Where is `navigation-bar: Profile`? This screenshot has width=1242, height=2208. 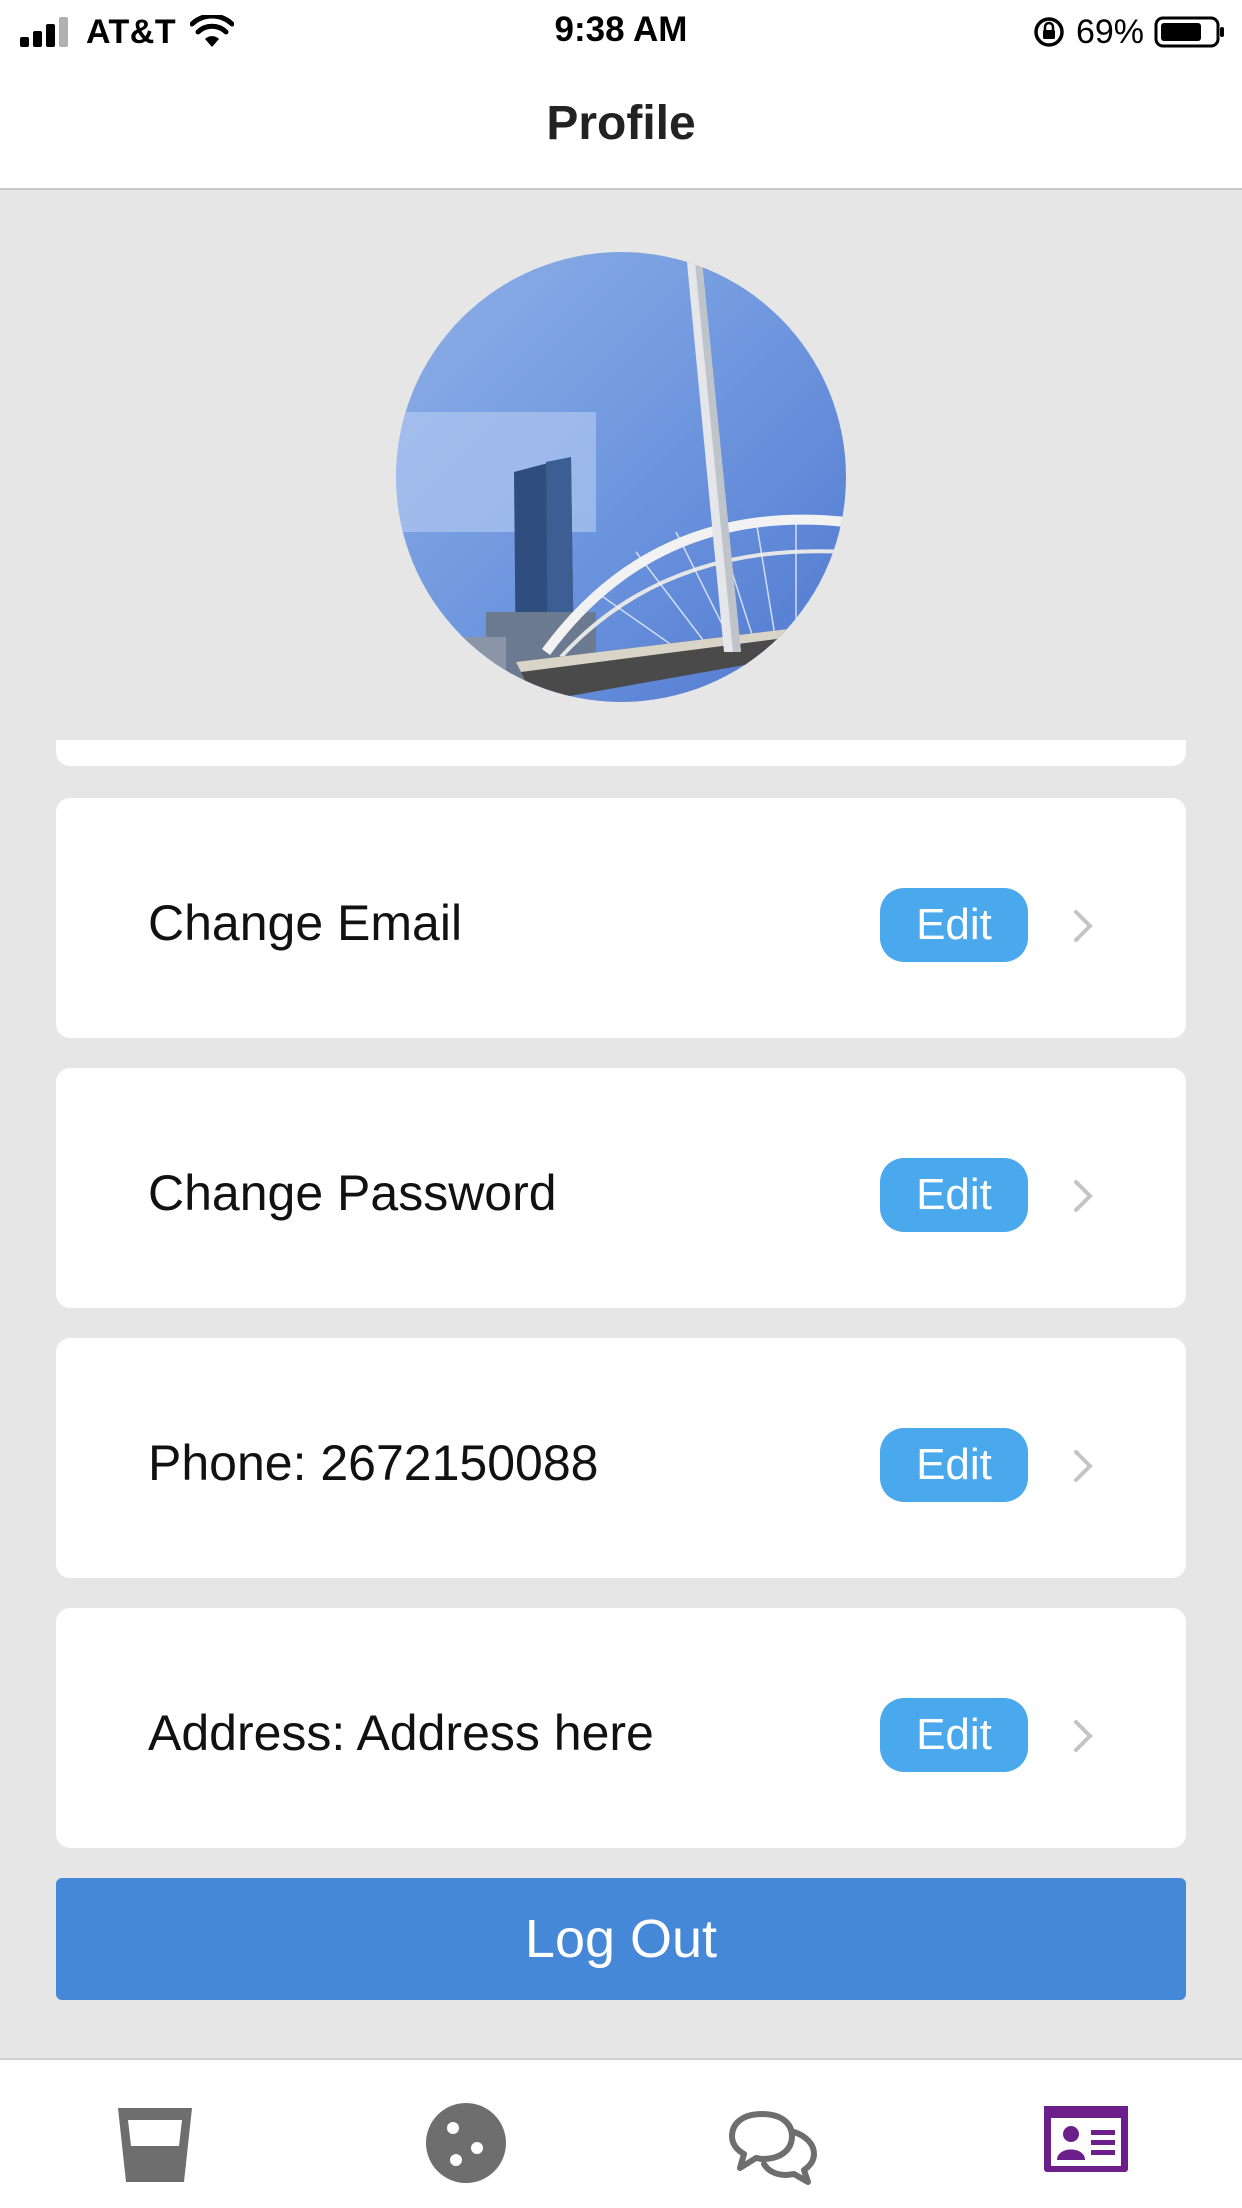
navigation-bar: Profile is located at coordinates (621, 126).